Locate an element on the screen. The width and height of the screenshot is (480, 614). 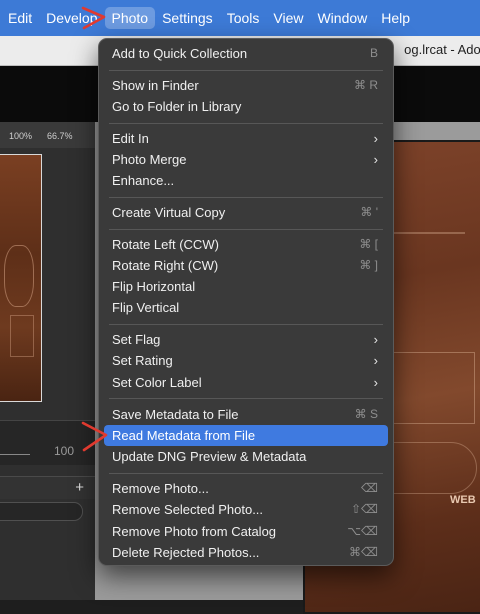
menu-item-photo-merge: Photo Merge › is located at coordinates (246, 159).